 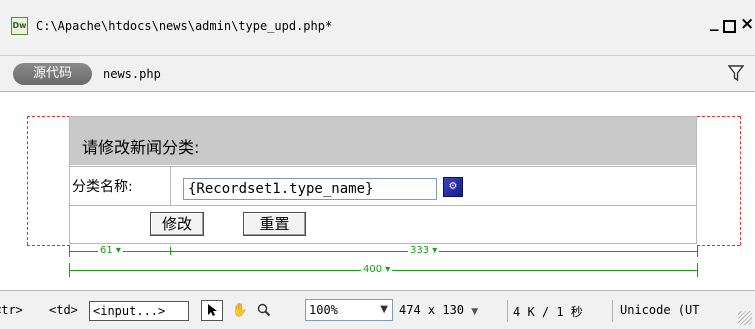 What do you see at coordinates (132, 74) in the screenshot?
I see `related-file-news-php: news.php` at bounding box center [132, 74].